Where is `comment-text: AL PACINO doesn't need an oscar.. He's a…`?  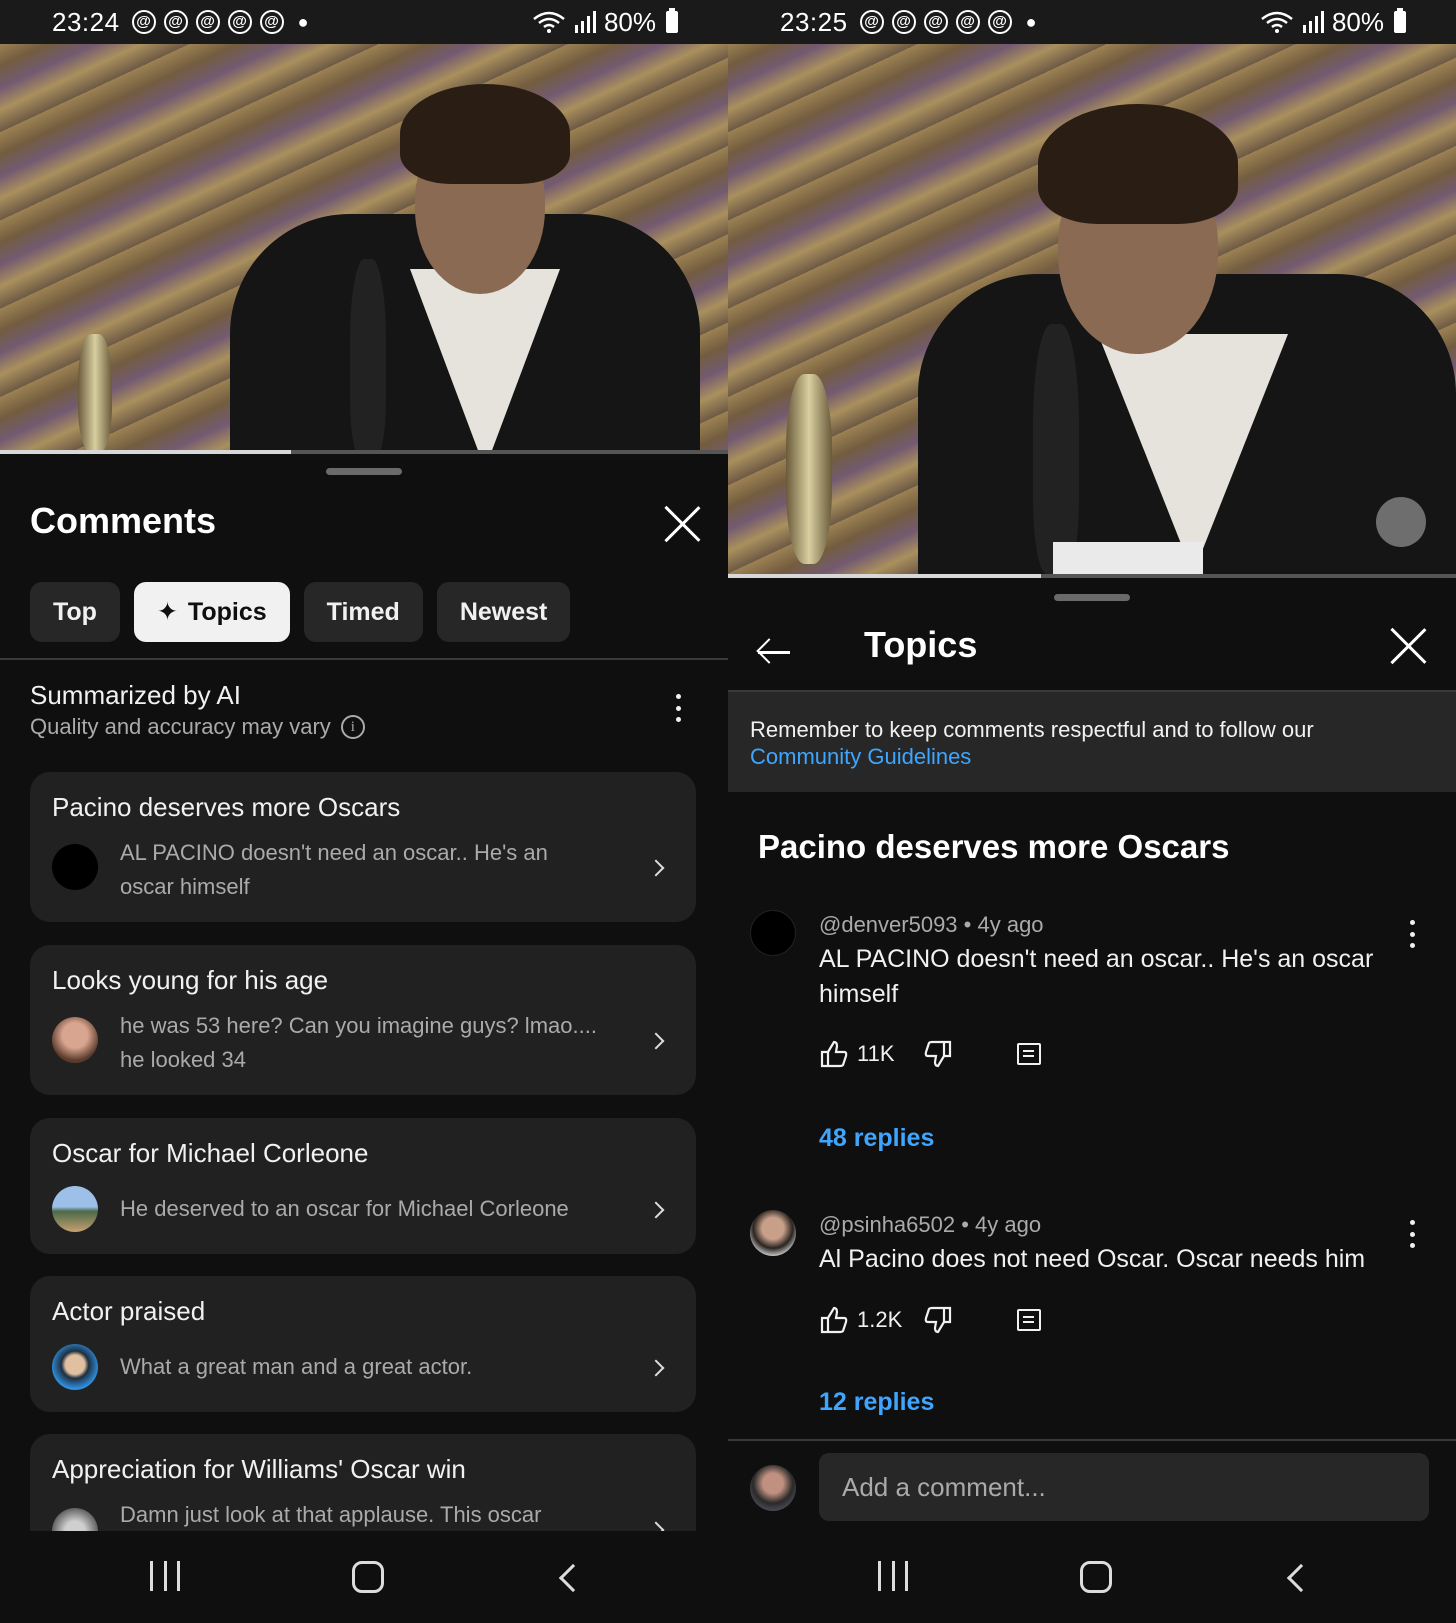
comment-text: AL PACINO doesn't need an oscar.. He's a… is located at coordinates (1096, 976).